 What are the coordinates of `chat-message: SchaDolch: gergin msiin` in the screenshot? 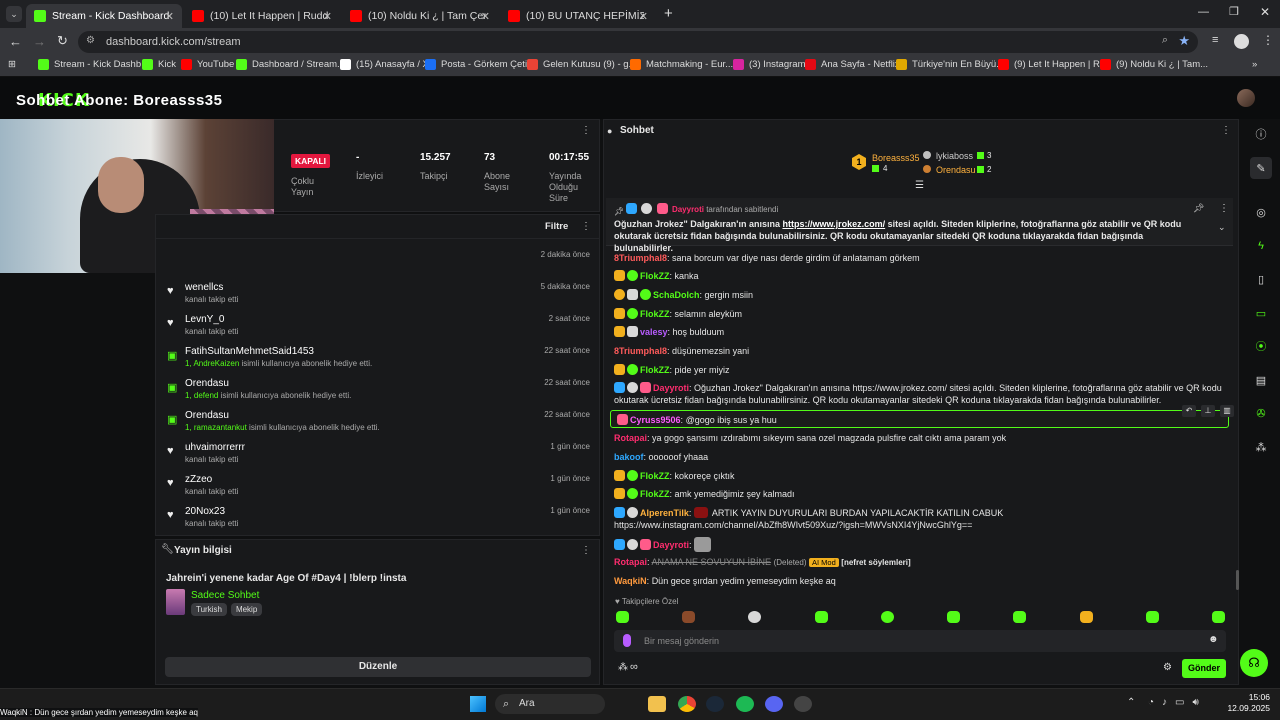 It's located at (919, 295).